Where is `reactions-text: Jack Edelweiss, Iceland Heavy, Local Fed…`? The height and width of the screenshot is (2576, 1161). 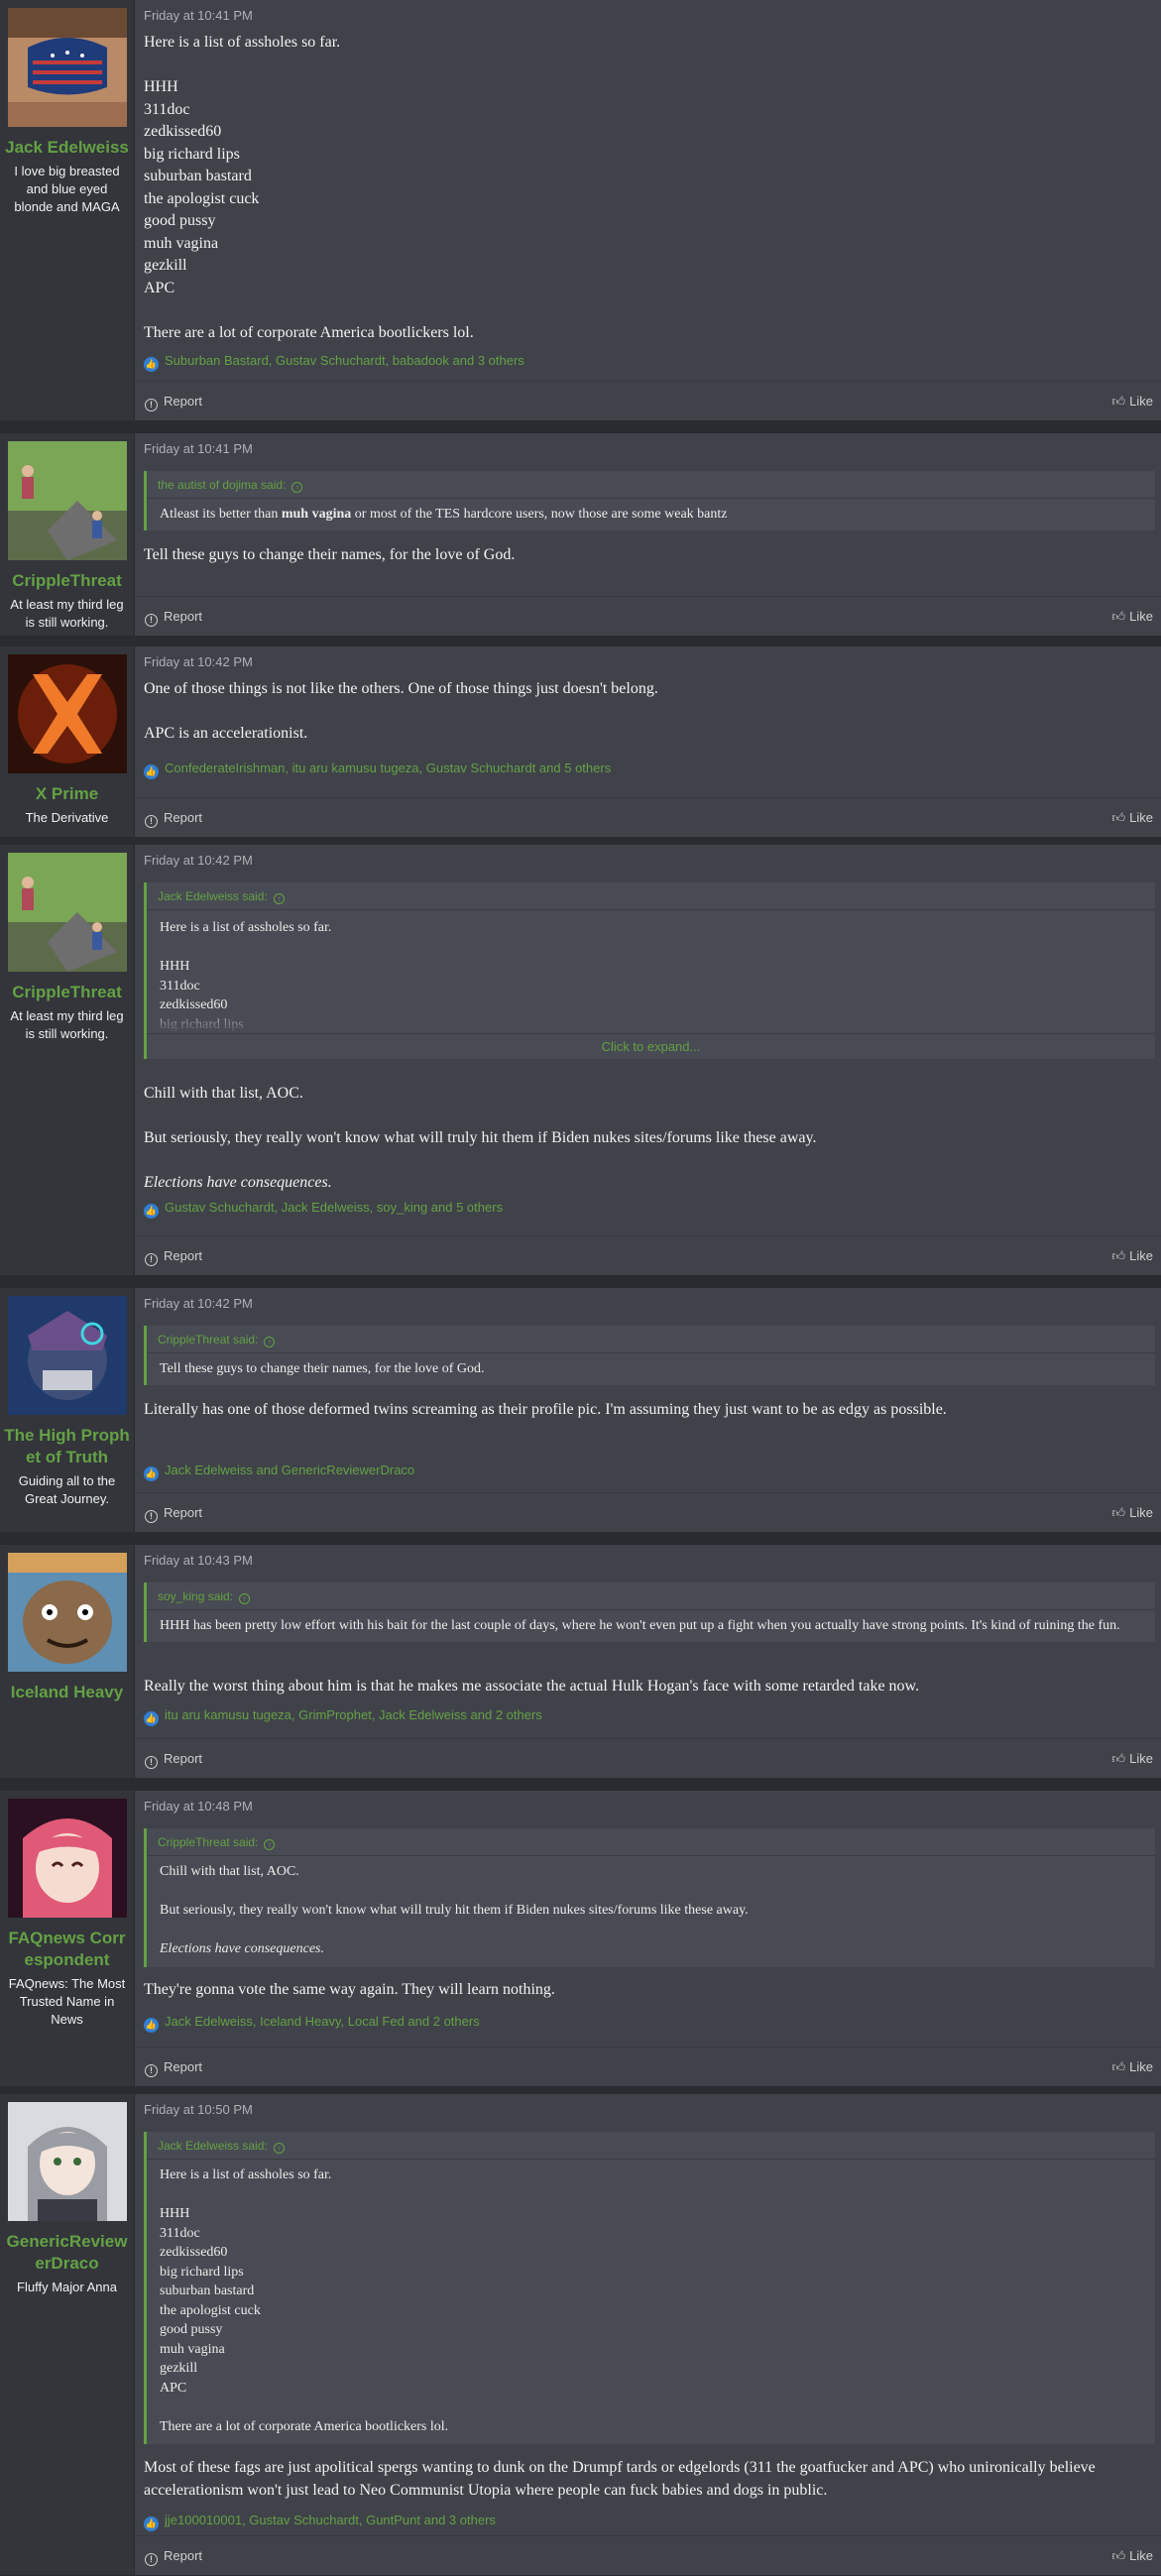
reactions-text: Jack Edelweiss, Iceland Heavy, Local Fed… is located at coordinates (322, 2021).